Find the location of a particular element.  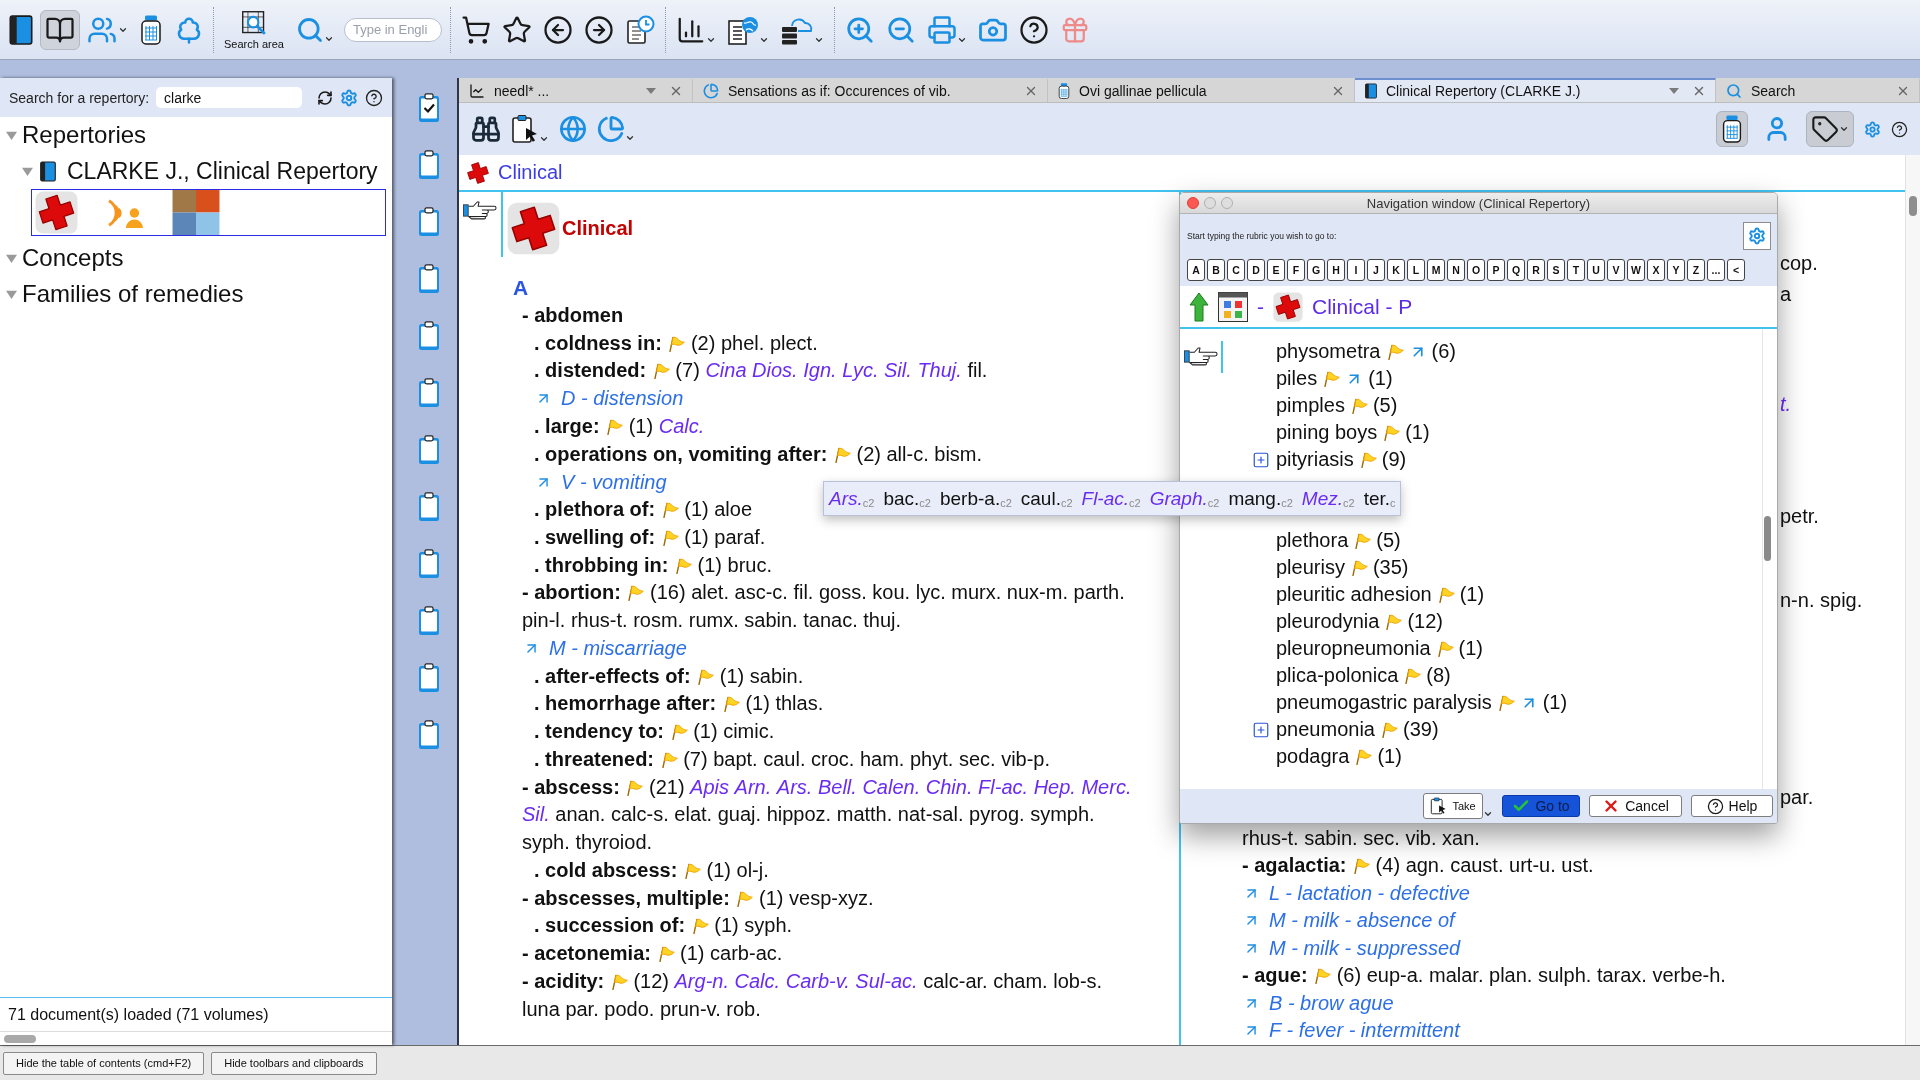

remedy-link: Dios. is located at coordinates (775, 370).